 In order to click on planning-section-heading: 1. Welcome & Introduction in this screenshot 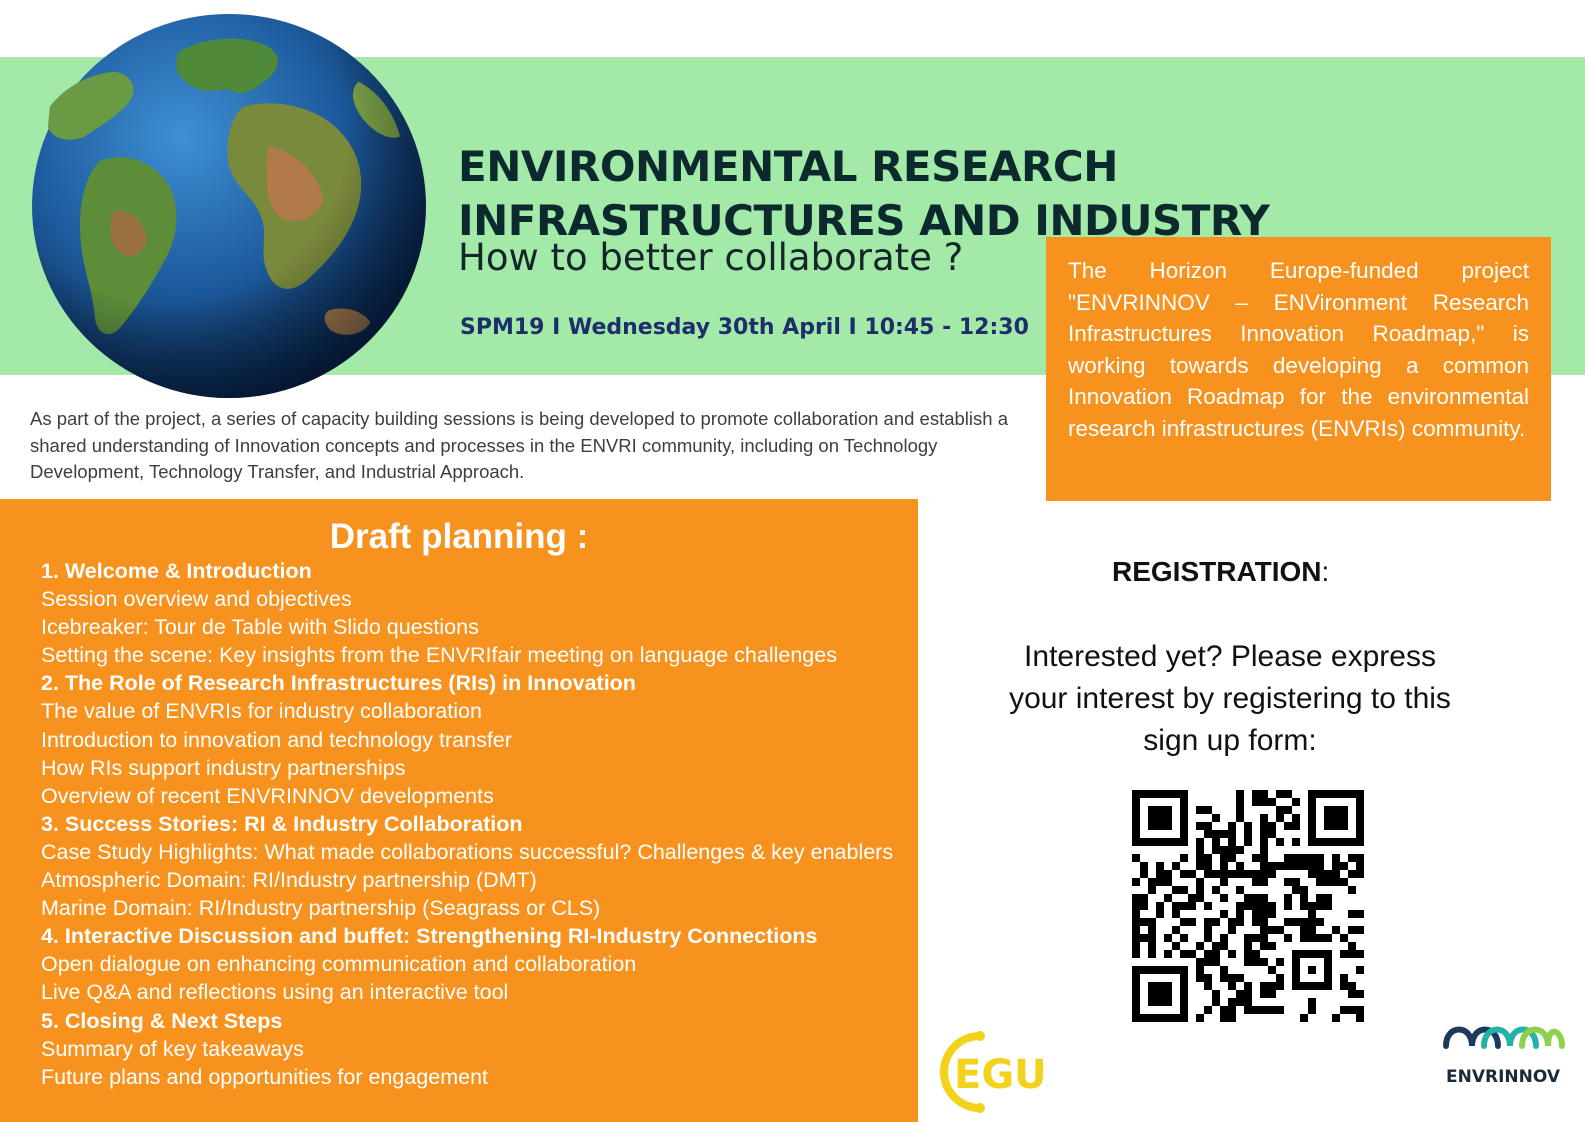, I will do `click(176, 571)`.